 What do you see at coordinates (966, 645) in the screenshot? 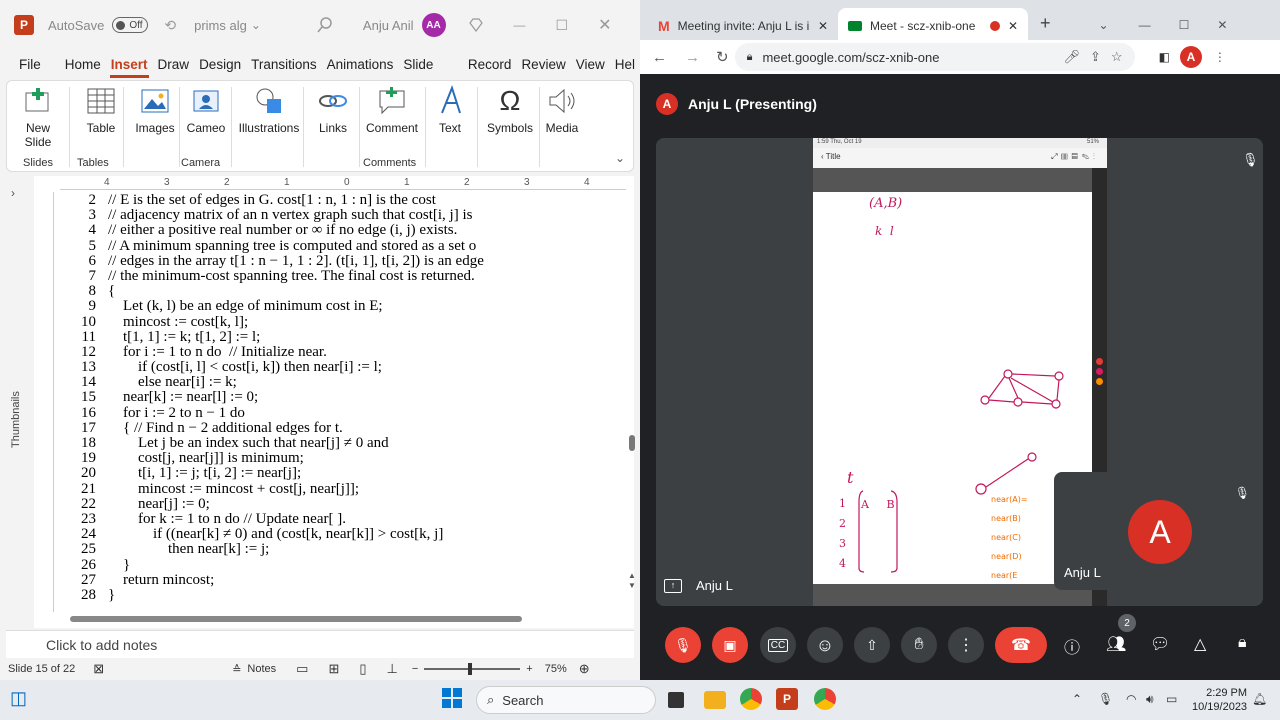
I see `more-options-button: ⋮` at bounding box center [966, 645].